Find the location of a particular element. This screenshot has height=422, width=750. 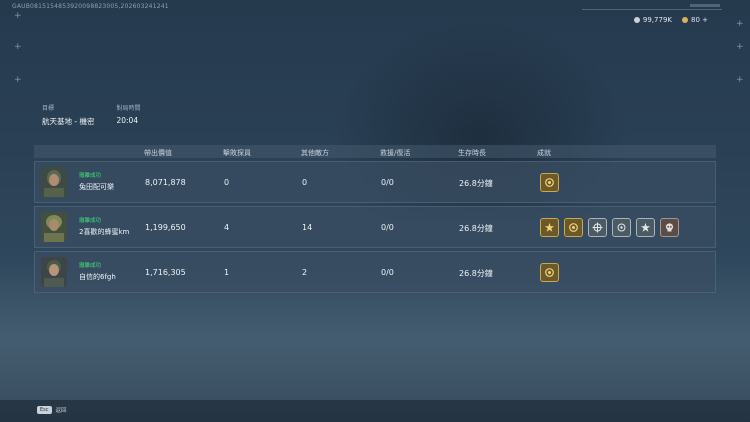

extract-value: 1,199,650 is located at coordinates (165, 227).